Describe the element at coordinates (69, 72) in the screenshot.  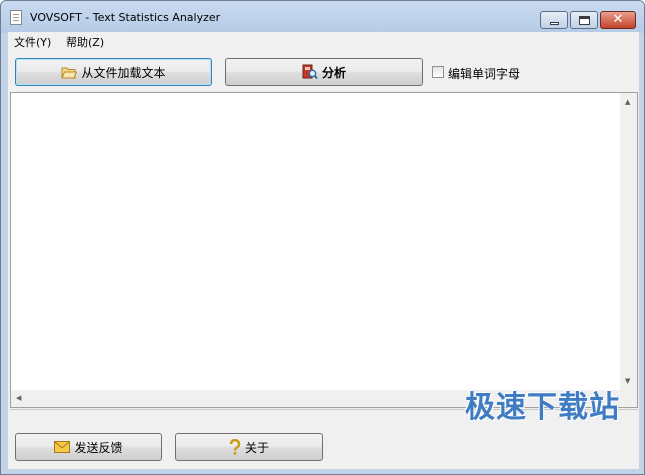
I see `folder-open-icon` at that location.